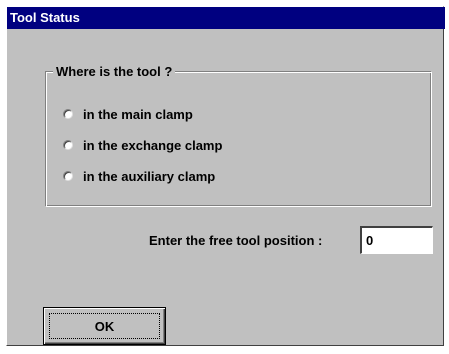 This screenshot has width=449, height=354. What do you see at coordinates (114, 71) in the screenshot?
I see `groupbox-legend: Where is the tool ?` at bounding box center [114, 71].